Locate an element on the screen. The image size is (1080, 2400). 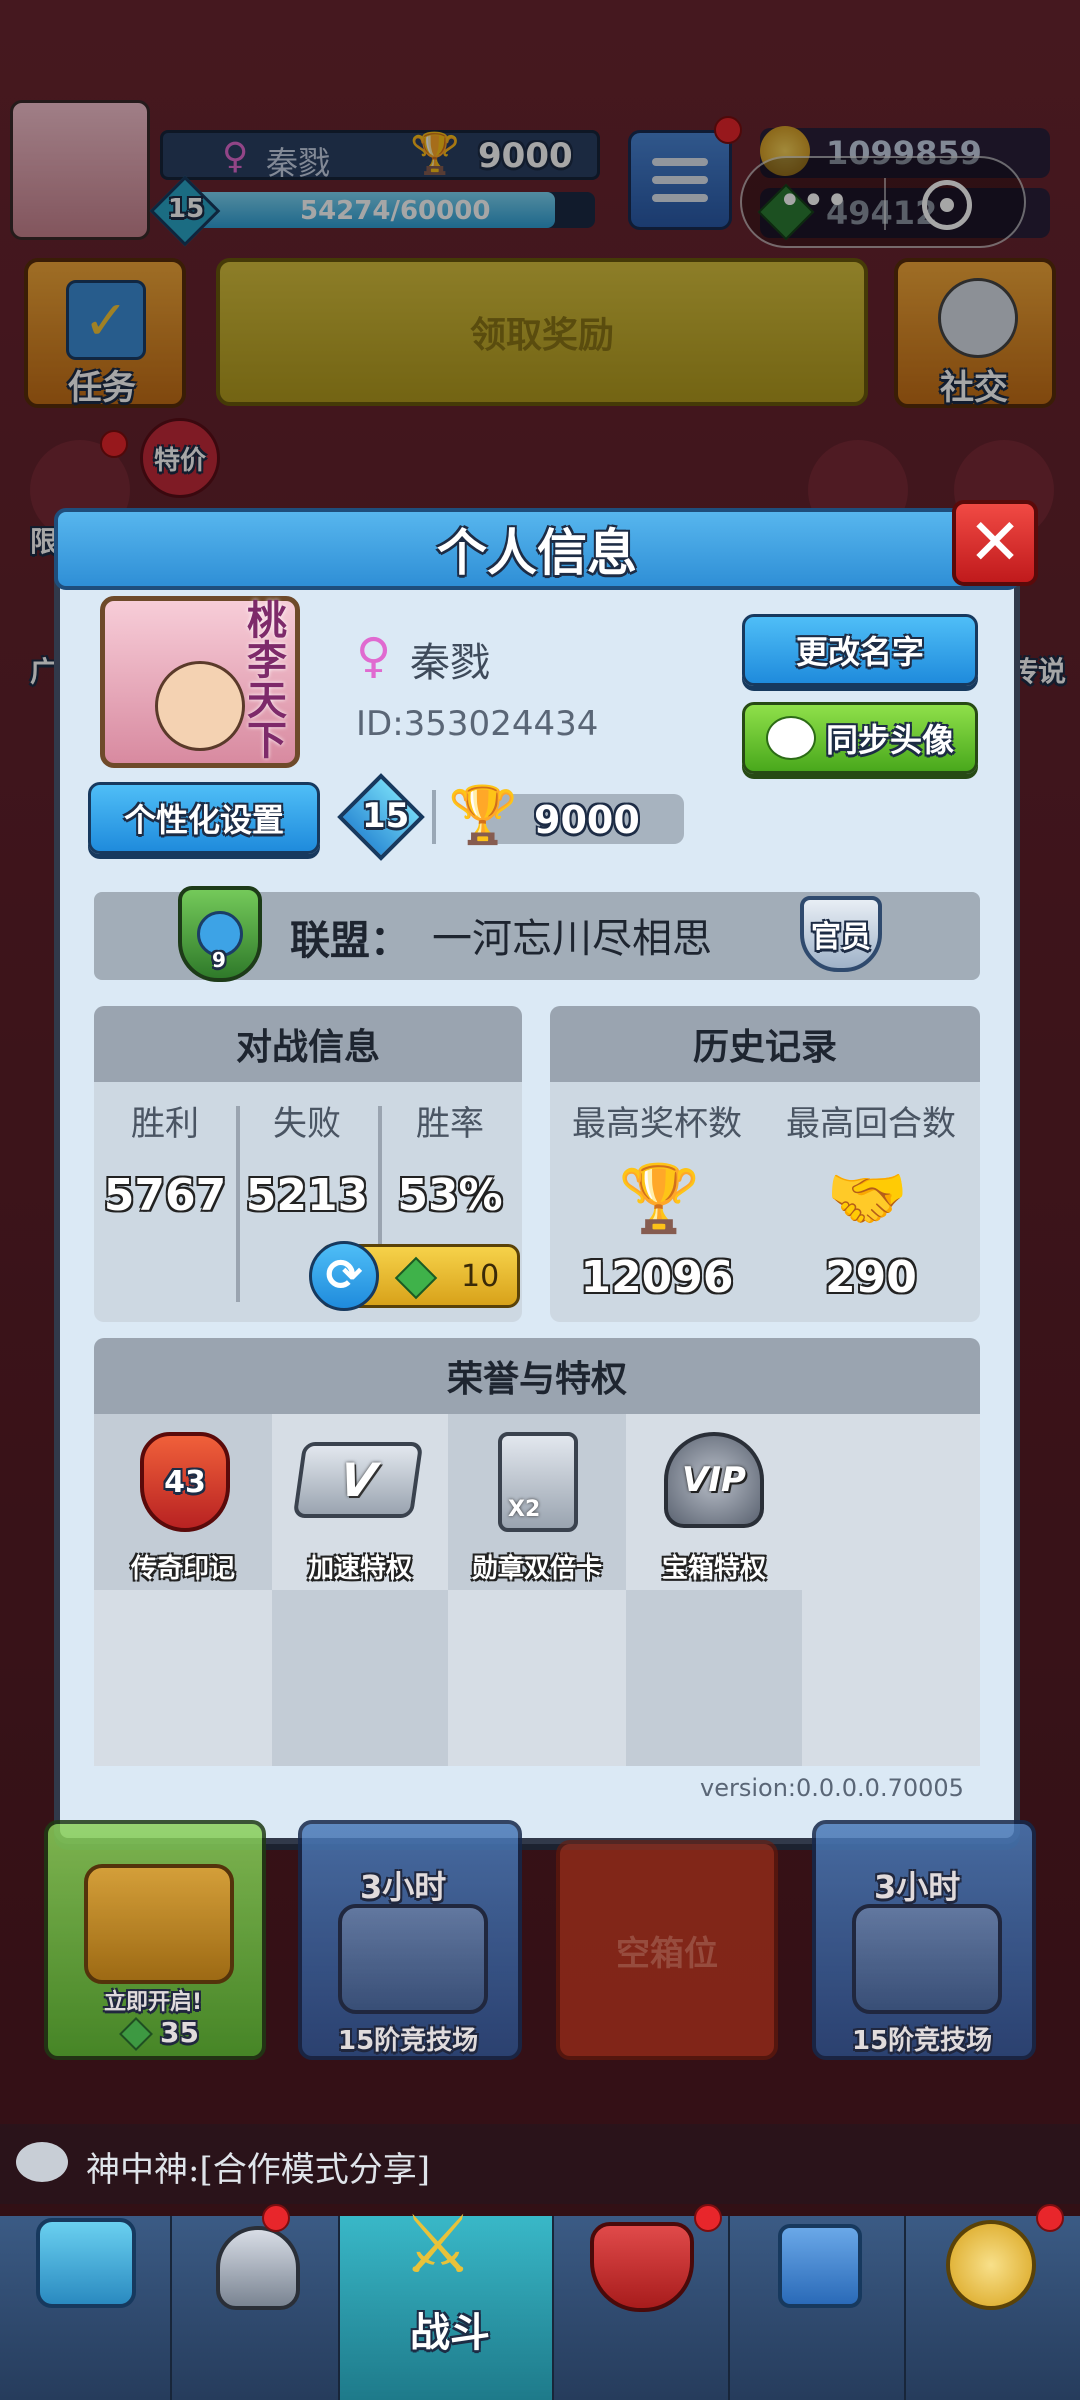
honors-header: 荣誉与特权 is located at coordinates (537, 1376).